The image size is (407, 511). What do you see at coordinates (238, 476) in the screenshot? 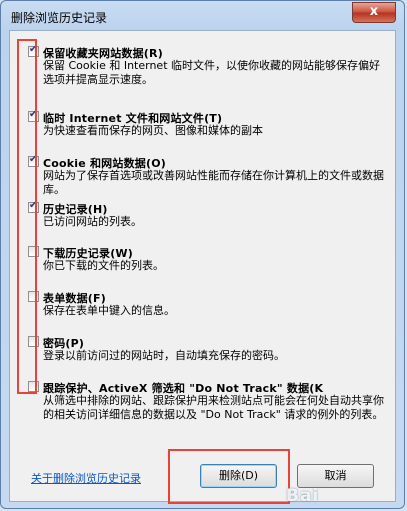
I see `delete-button: 删除(D)` at bounding box center [238, 476].